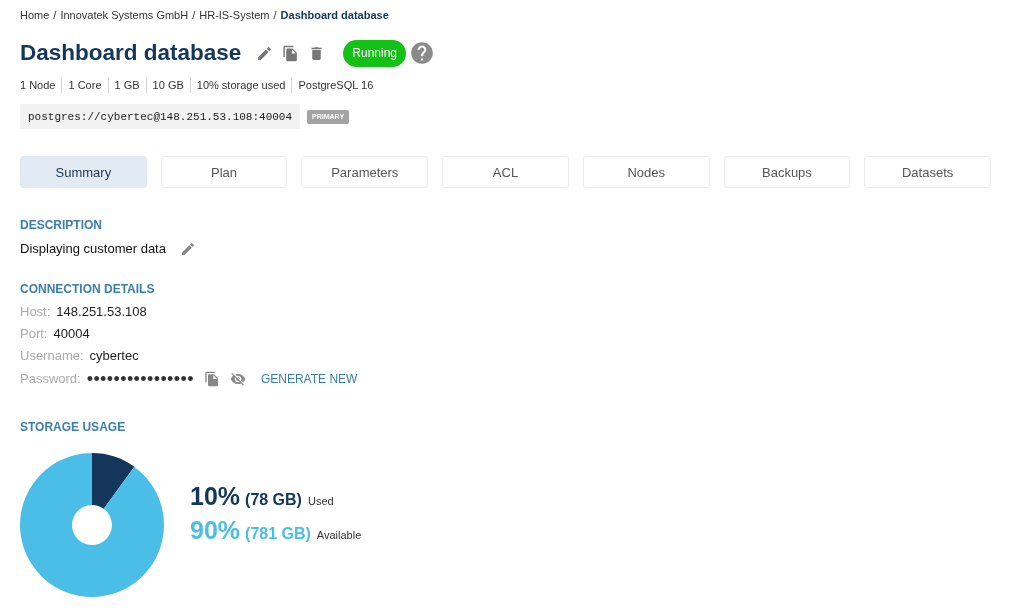 This screenshot has width=1024, height=614. I want to click on breadcrumb-link: HR-IS-System, so click(234, 15).